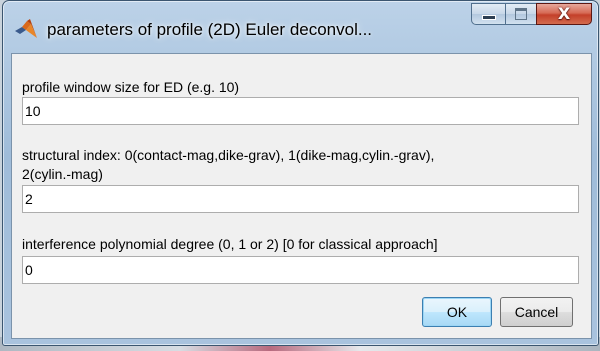 The height and width of the screenshot is (351, 600). What do you see at coordinates (488, 17) in the screenshot?
I see `minimize-icon` at bounding box center [488, 17].